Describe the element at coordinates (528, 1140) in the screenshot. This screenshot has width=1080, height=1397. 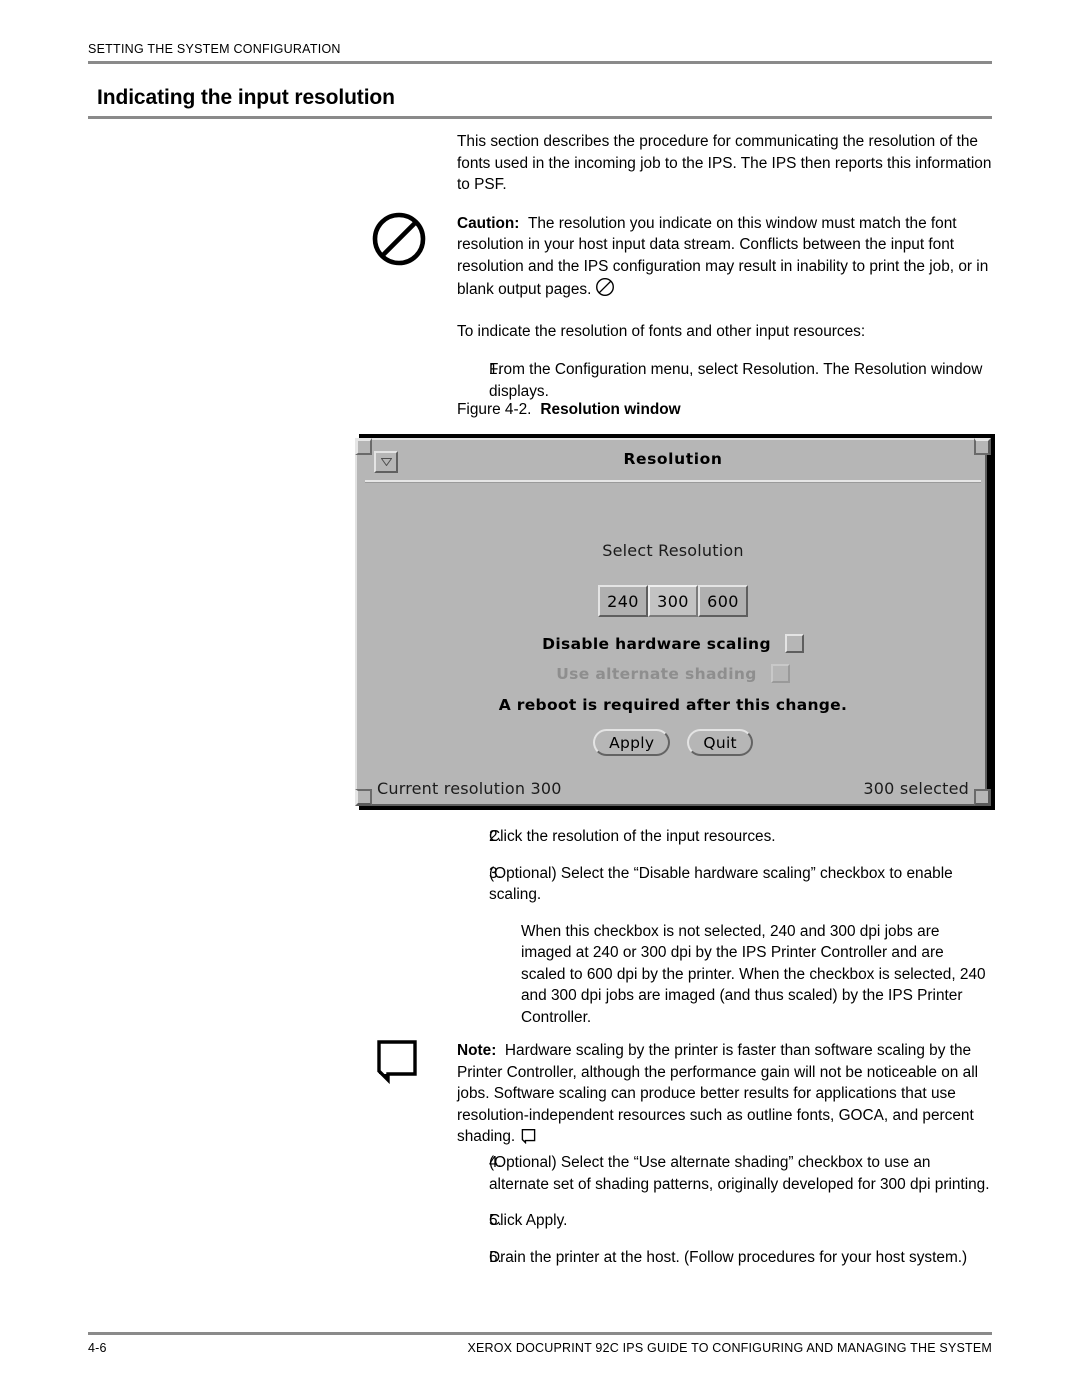
I see `note-inline-page-icon` at that location.